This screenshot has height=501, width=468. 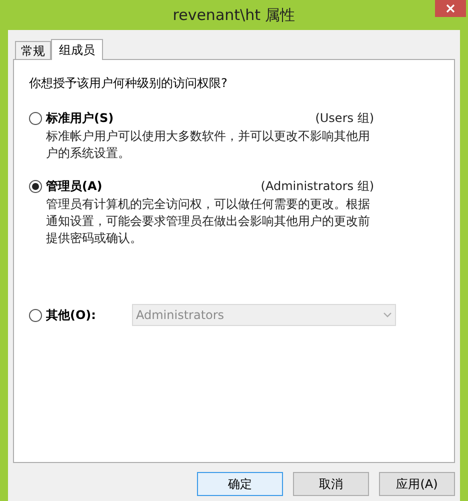 I want to click on close-icon, so click(x=450, y=8).